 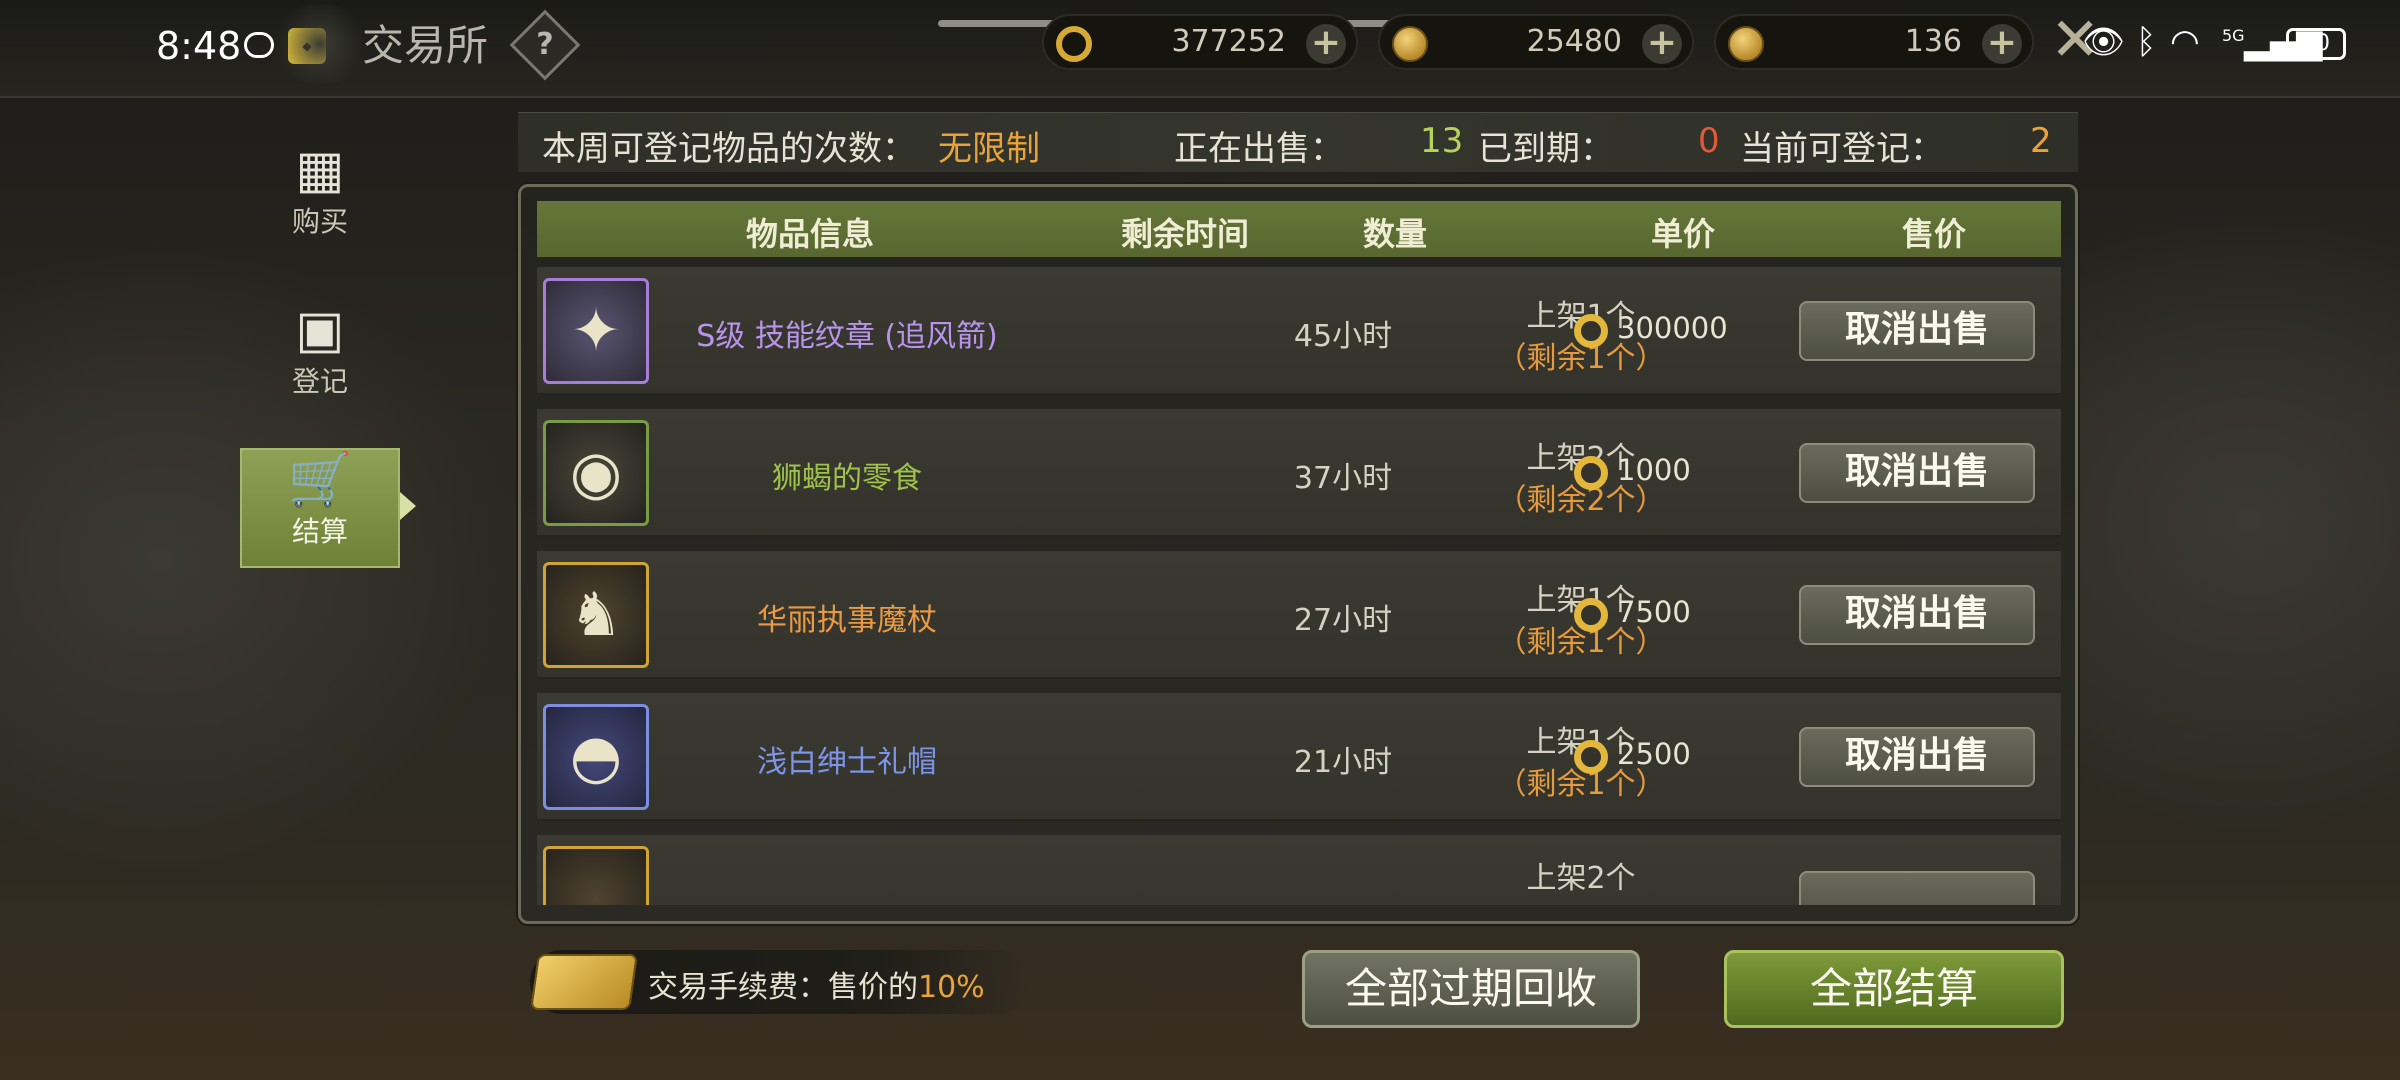 I want to click on title-emblem-icon, so click(x=320, y=44).